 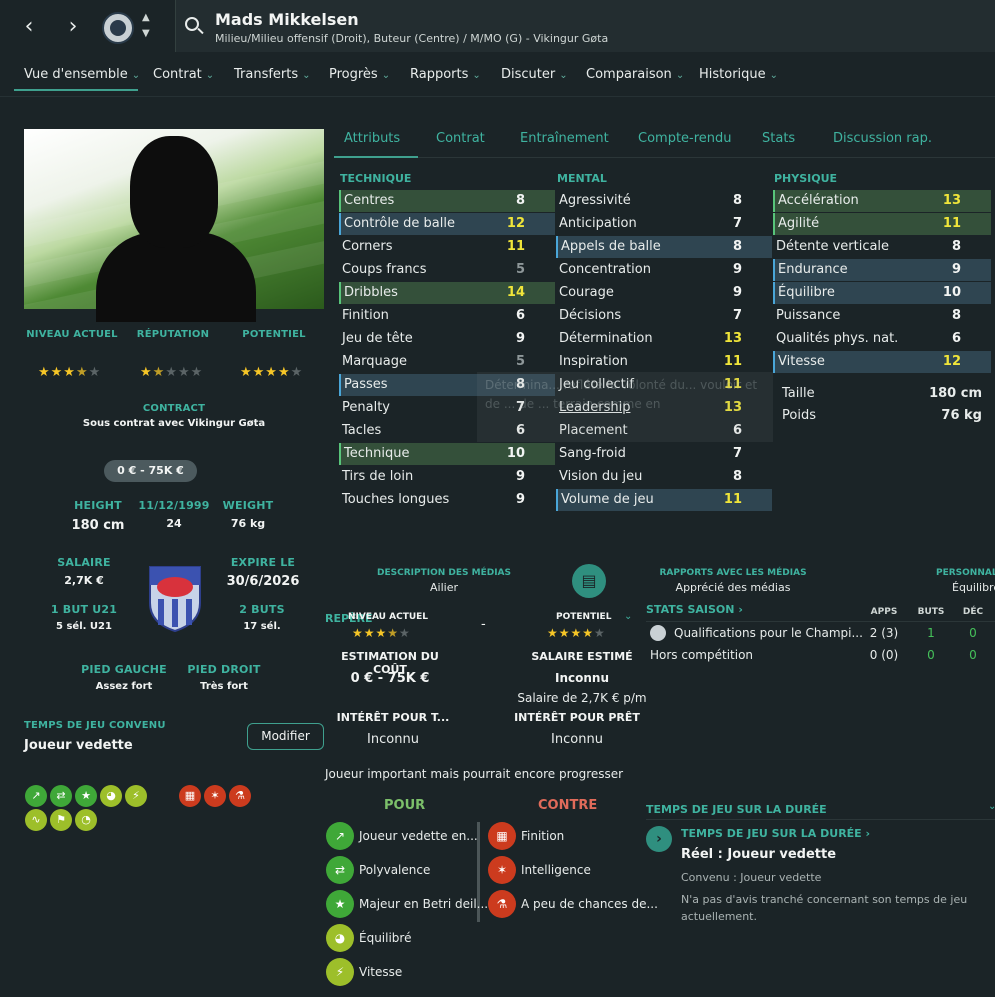 What do you see at coordinates (882, 339) in the screenshot?
I see `attribute-row: Qualités phys. nat. 6` at bounding box center [882, 339].